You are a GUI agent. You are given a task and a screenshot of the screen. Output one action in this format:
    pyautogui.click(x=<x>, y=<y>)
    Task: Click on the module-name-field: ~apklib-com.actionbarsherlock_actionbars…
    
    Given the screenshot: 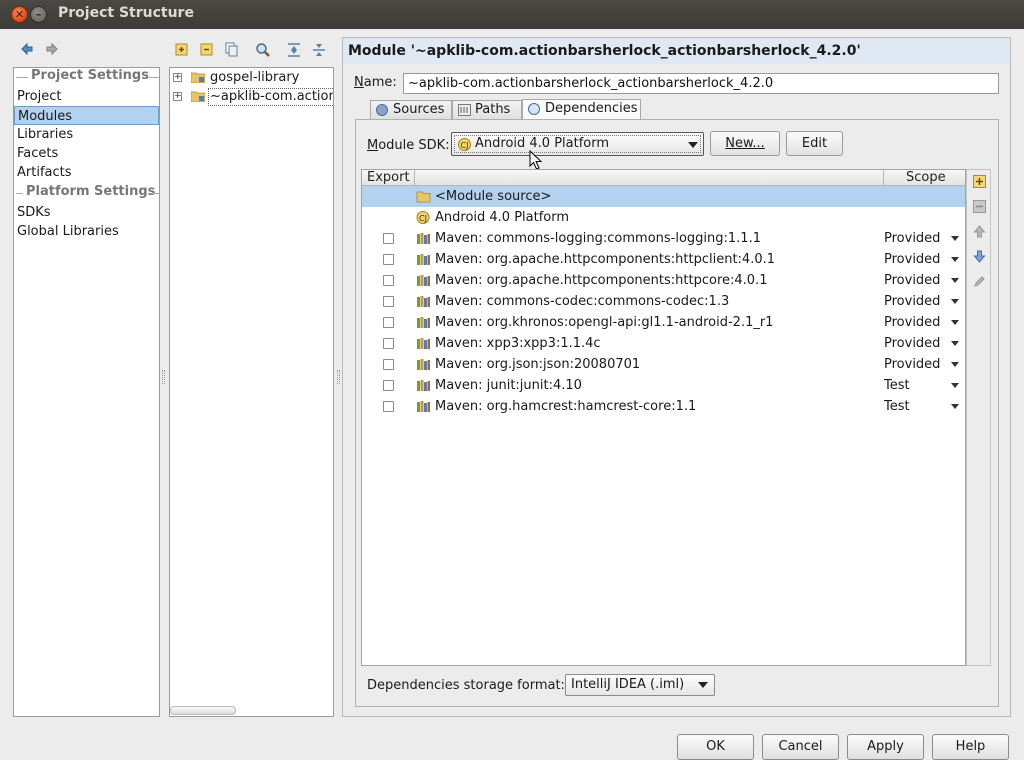 What is the action you would take?
    pyautogui.click(x=701, y=83)
    